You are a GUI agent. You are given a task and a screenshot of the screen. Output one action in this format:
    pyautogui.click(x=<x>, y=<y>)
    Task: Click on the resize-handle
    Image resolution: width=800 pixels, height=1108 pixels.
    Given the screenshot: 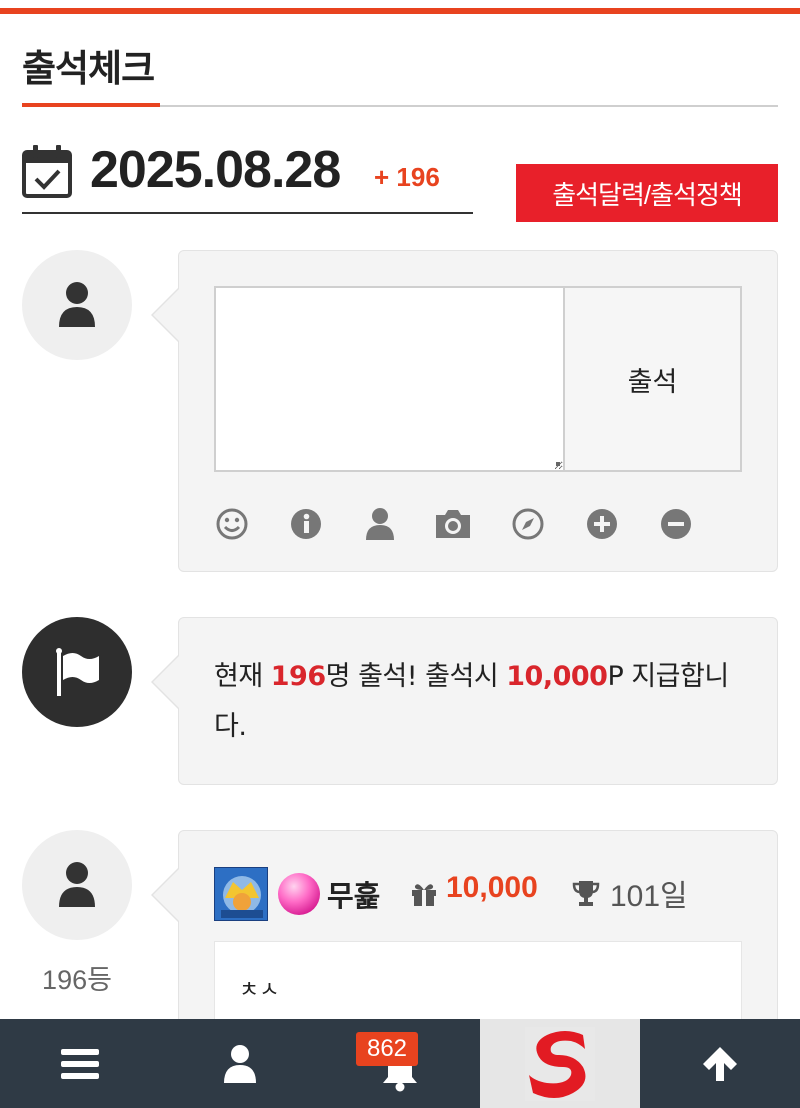 What is the action you would take?
    pyautogui.click(x=558, y=464)
    